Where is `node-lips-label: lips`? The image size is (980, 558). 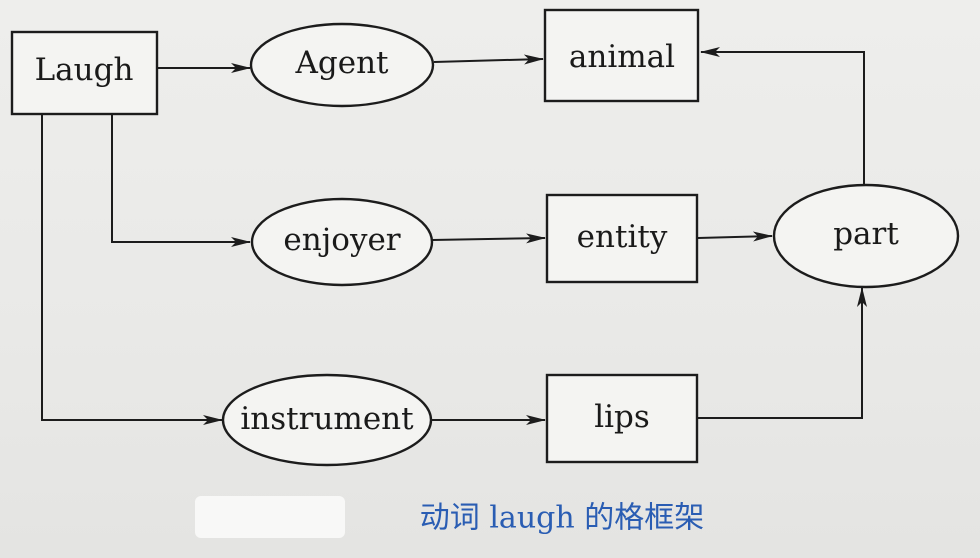 node-lips-label: lips is located at coordinates (622, 417).